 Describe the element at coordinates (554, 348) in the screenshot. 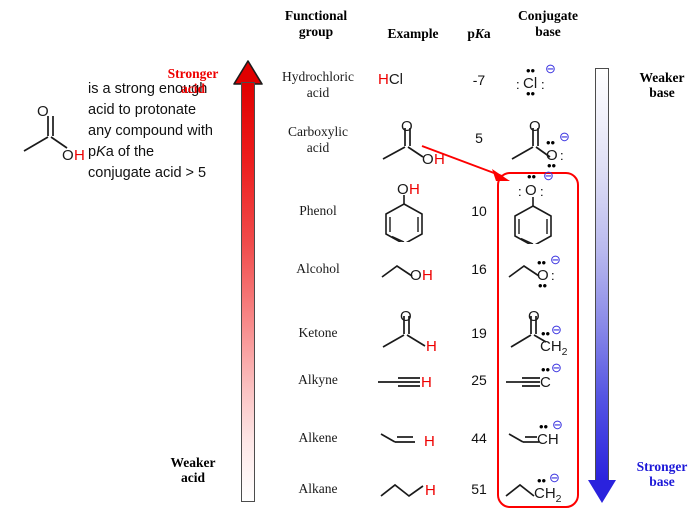

I see `base-enolate-carbanion: CH2` at that location.